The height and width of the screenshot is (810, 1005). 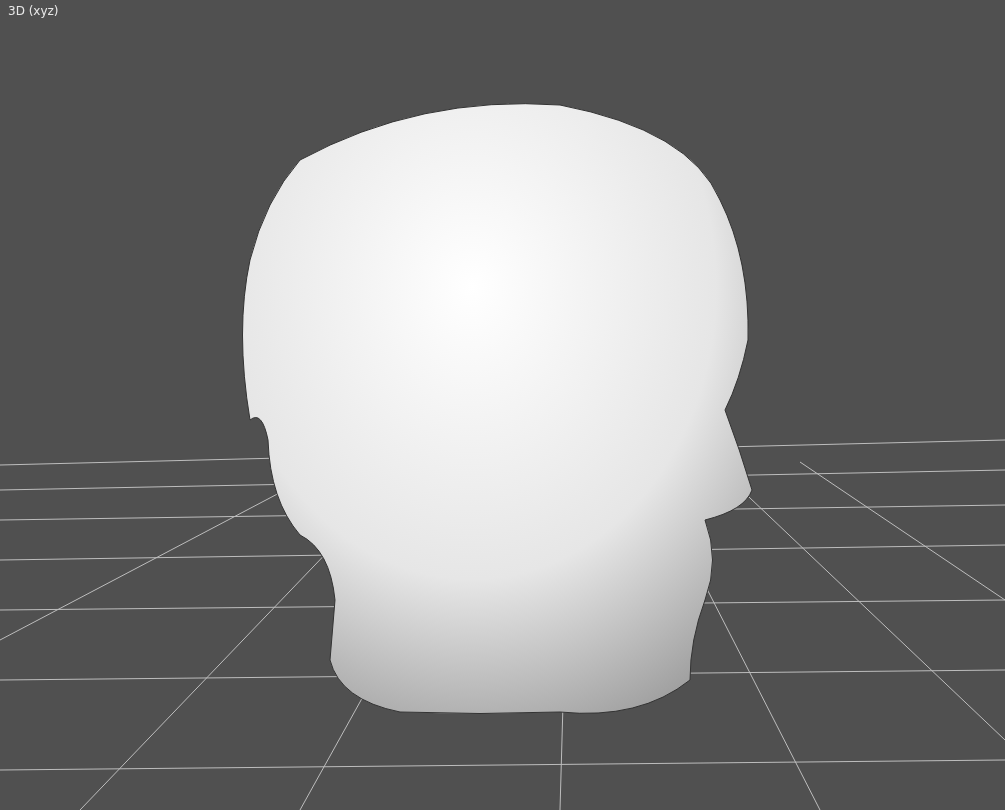 What do you see at coordinates (33, 11) in the screenshot?
I see `viewport-title: 3D (xyz)` at bounding box center [33, 11].